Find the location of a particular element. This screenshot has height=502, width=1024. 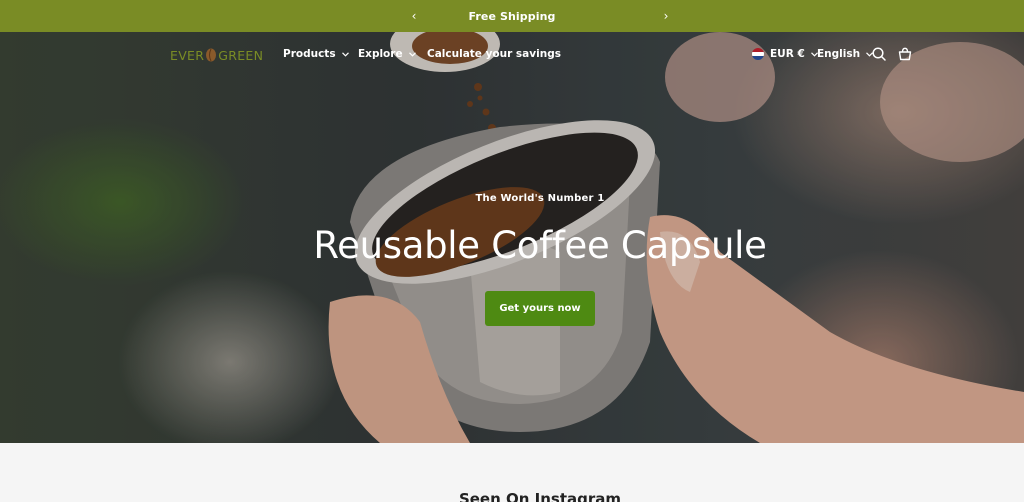

chevron-right-icon: › is located at coordinates (666, 16).